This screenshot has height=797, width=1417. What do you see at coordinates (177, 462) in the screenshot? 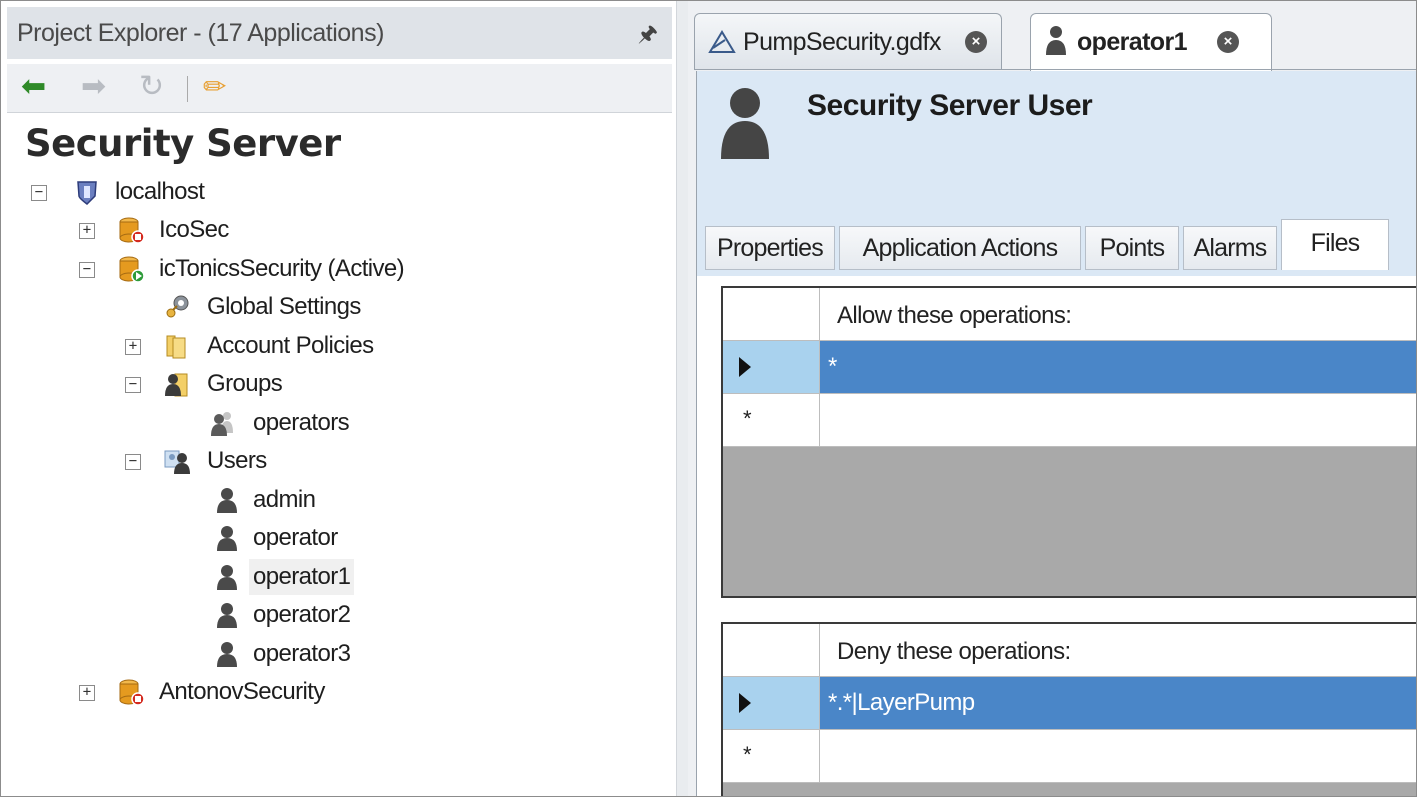
I see `users-card-icon` at bounding box center [177, 462].